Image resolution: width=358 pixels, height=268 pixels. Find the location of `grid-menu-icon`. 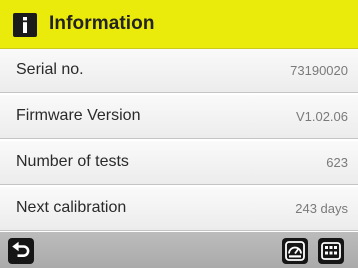

grid-menu-icon is located at coordinates (331, 251).